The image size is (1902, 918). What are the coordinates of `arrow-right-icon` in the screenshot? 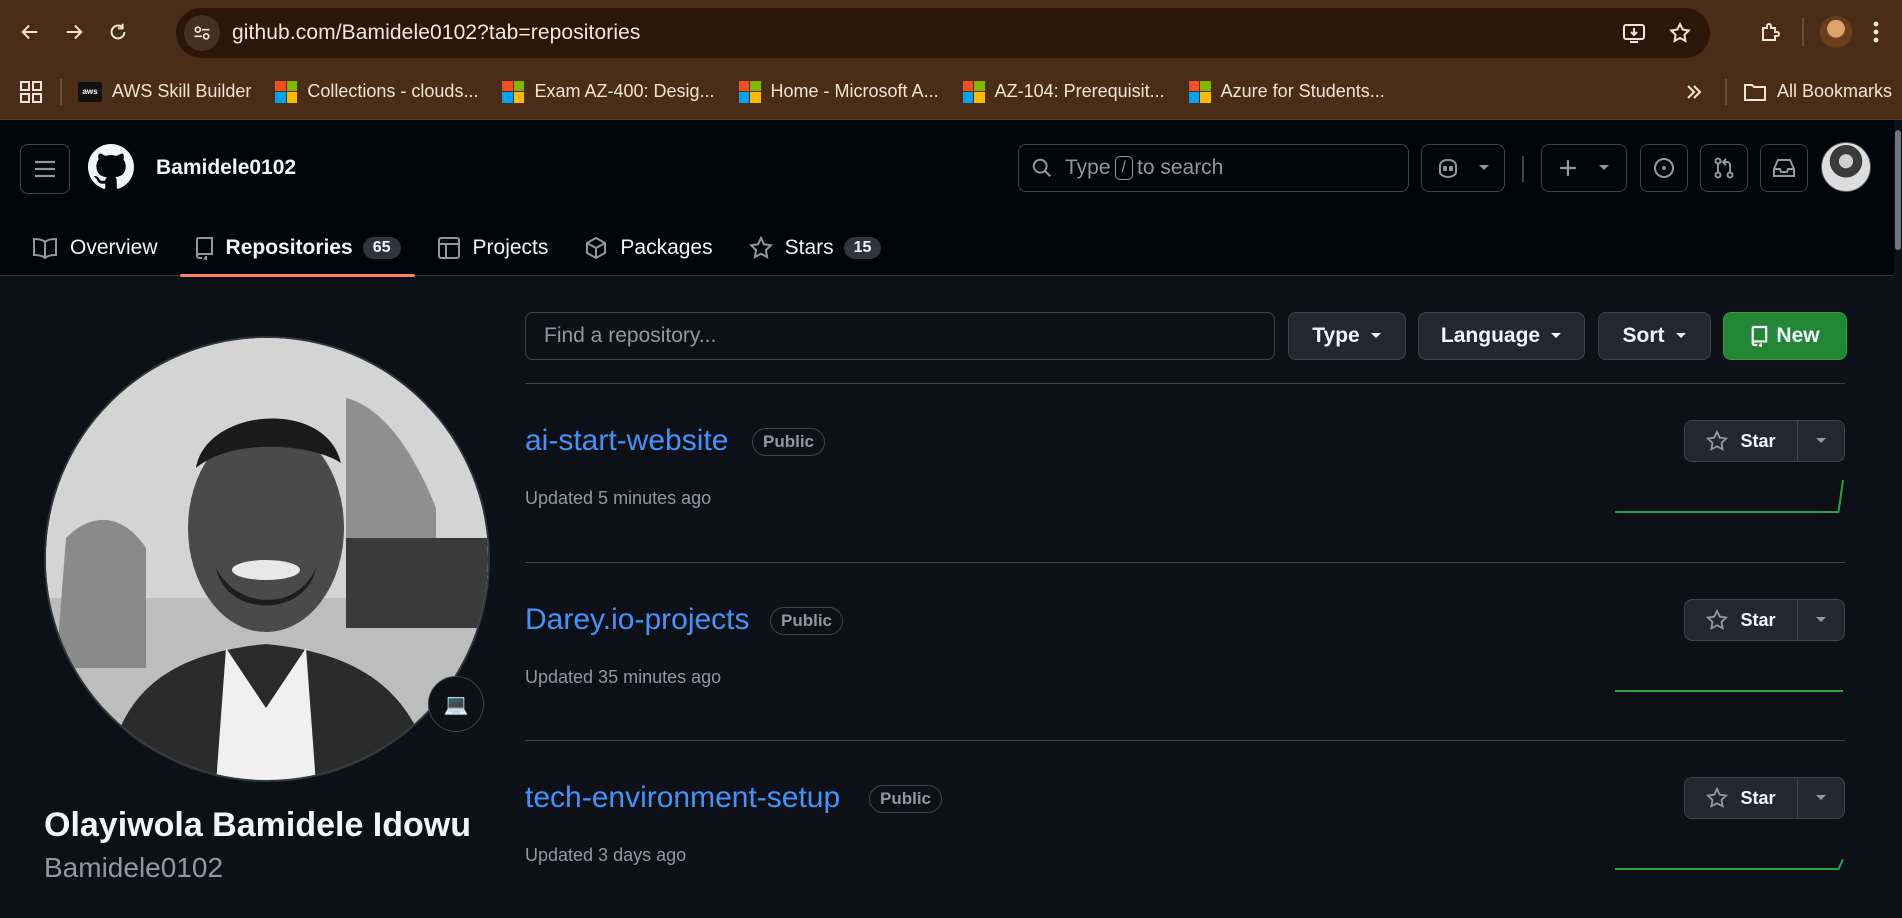 It's located at (74, 32).